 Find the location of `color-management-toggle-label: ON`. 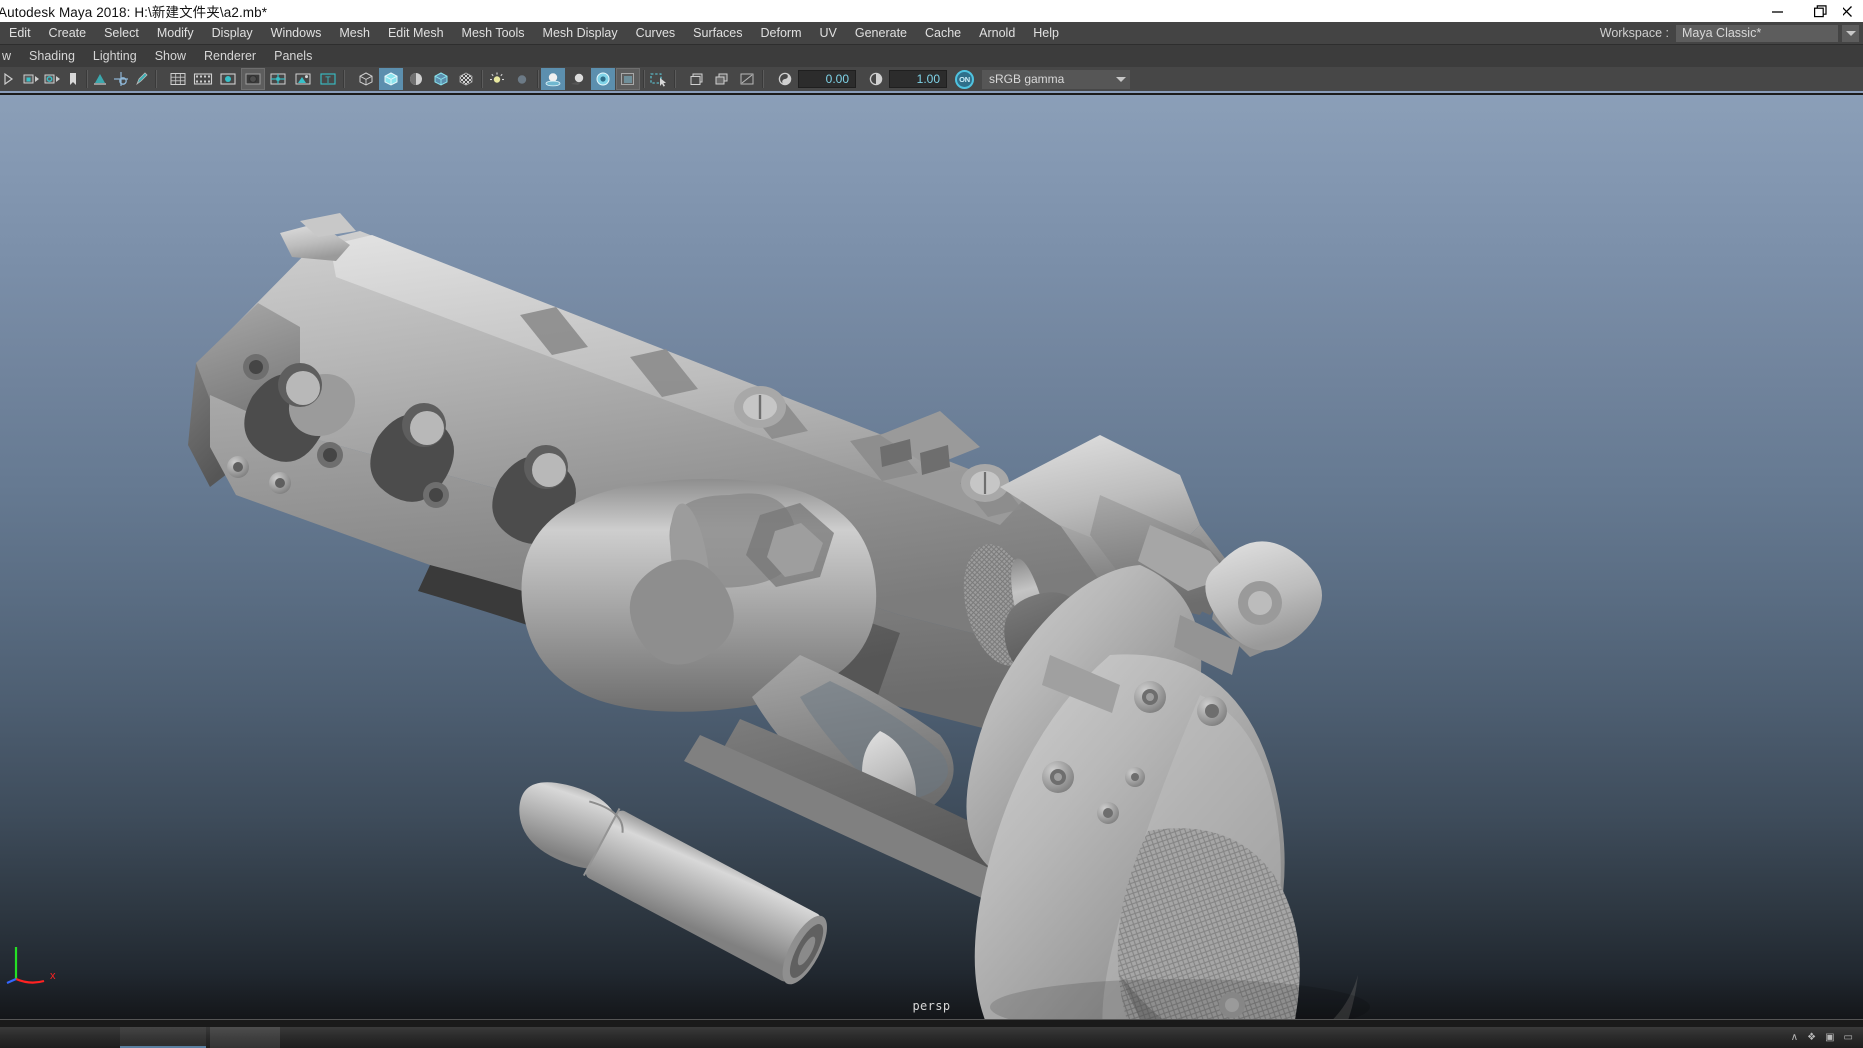

color-management-toggle-label: ON is located at coordinates (964, 79).